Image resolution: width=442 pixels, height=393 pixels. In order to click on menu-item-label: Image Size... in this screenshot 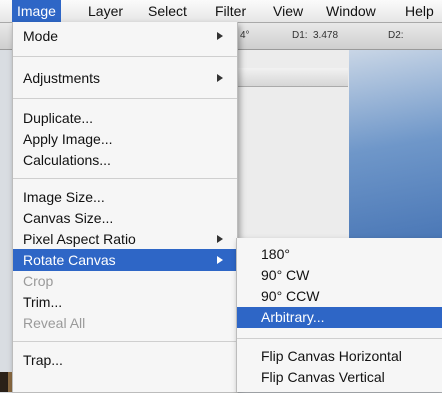, I will do `click(64, 197)`.